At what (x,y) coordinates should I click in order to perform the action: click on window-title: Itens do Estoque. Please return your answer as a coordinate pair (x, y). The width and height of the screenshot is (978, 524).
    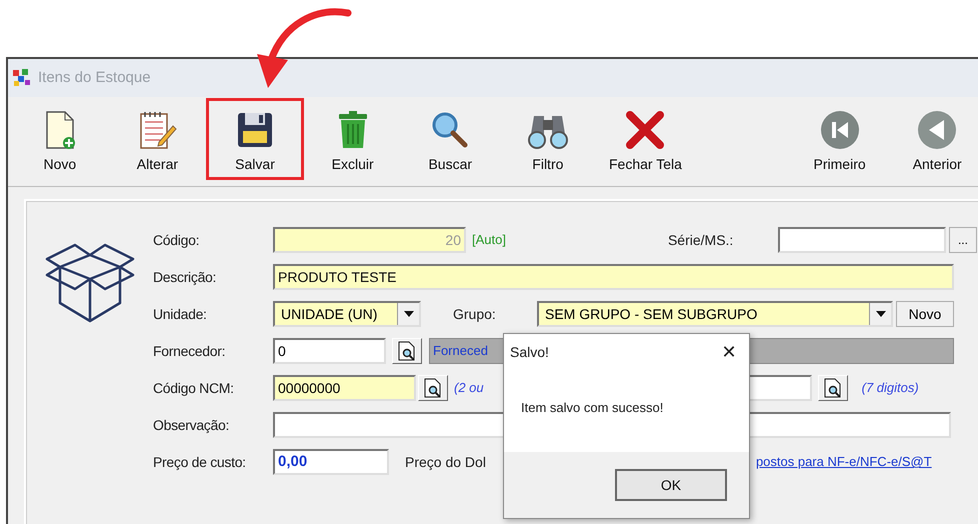
    Looking at the image, I should click on (94, 78).